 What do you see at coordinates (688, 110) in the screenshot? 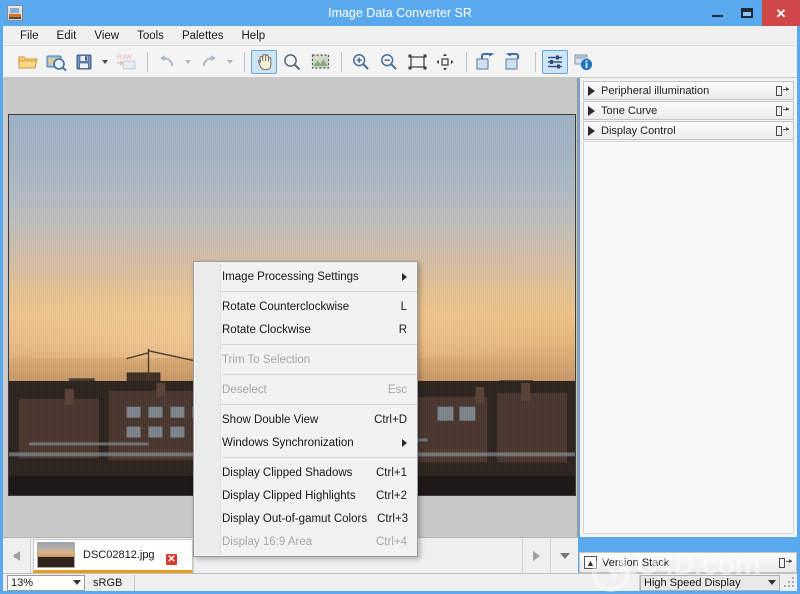
I see `panel-tone-curve: Tone Curve` at bounding box center [688, 110].